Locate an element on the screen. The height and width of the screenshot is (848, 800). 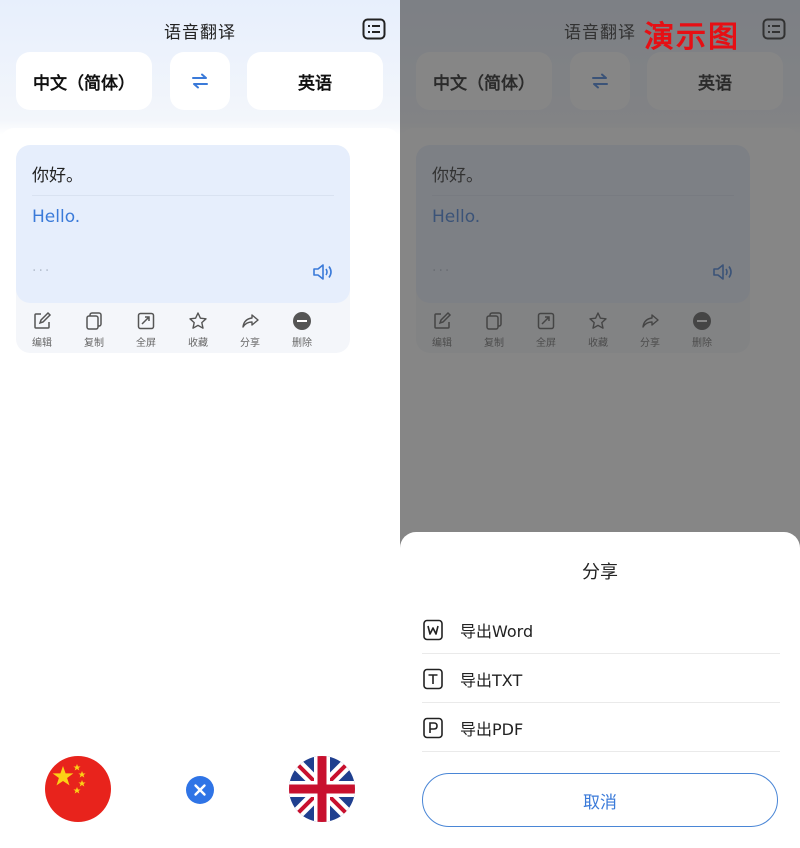
divider is located at coordinates (183, 195).